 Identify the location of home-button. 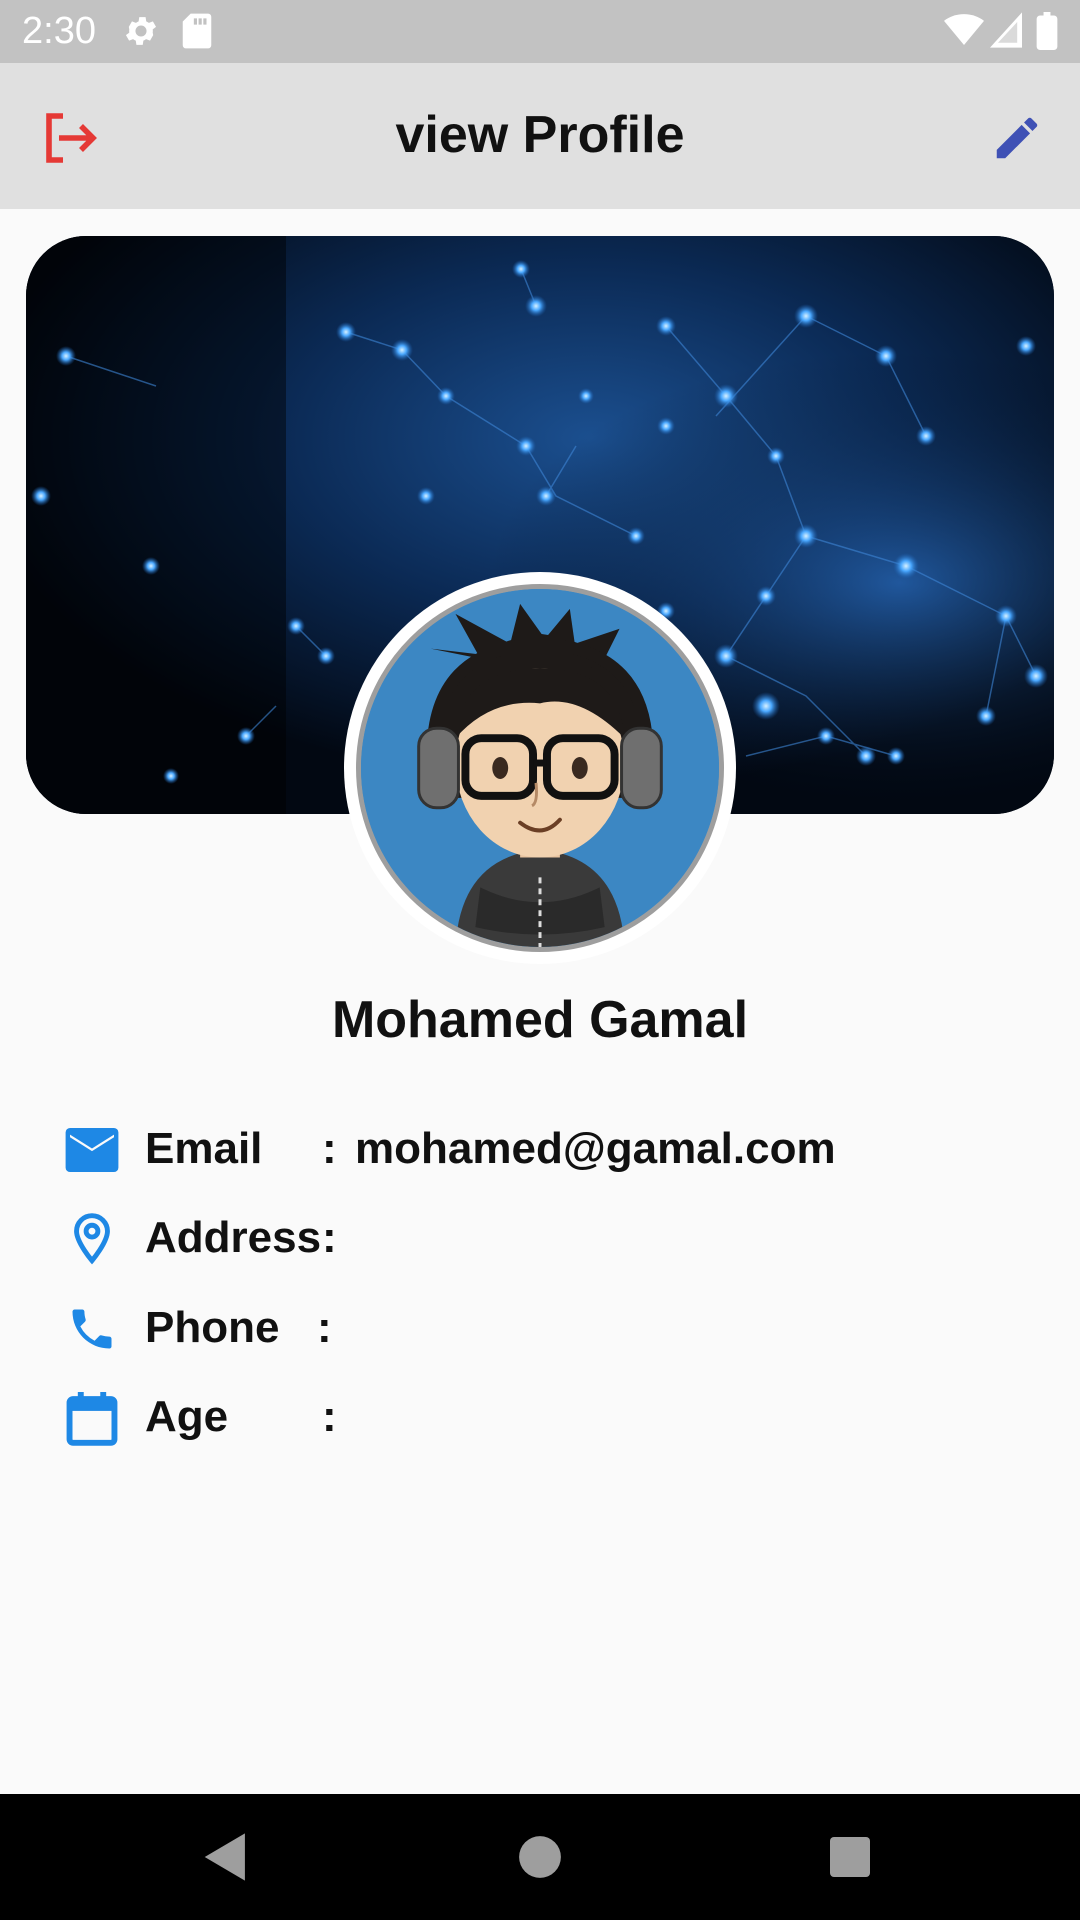
(540, 1857).